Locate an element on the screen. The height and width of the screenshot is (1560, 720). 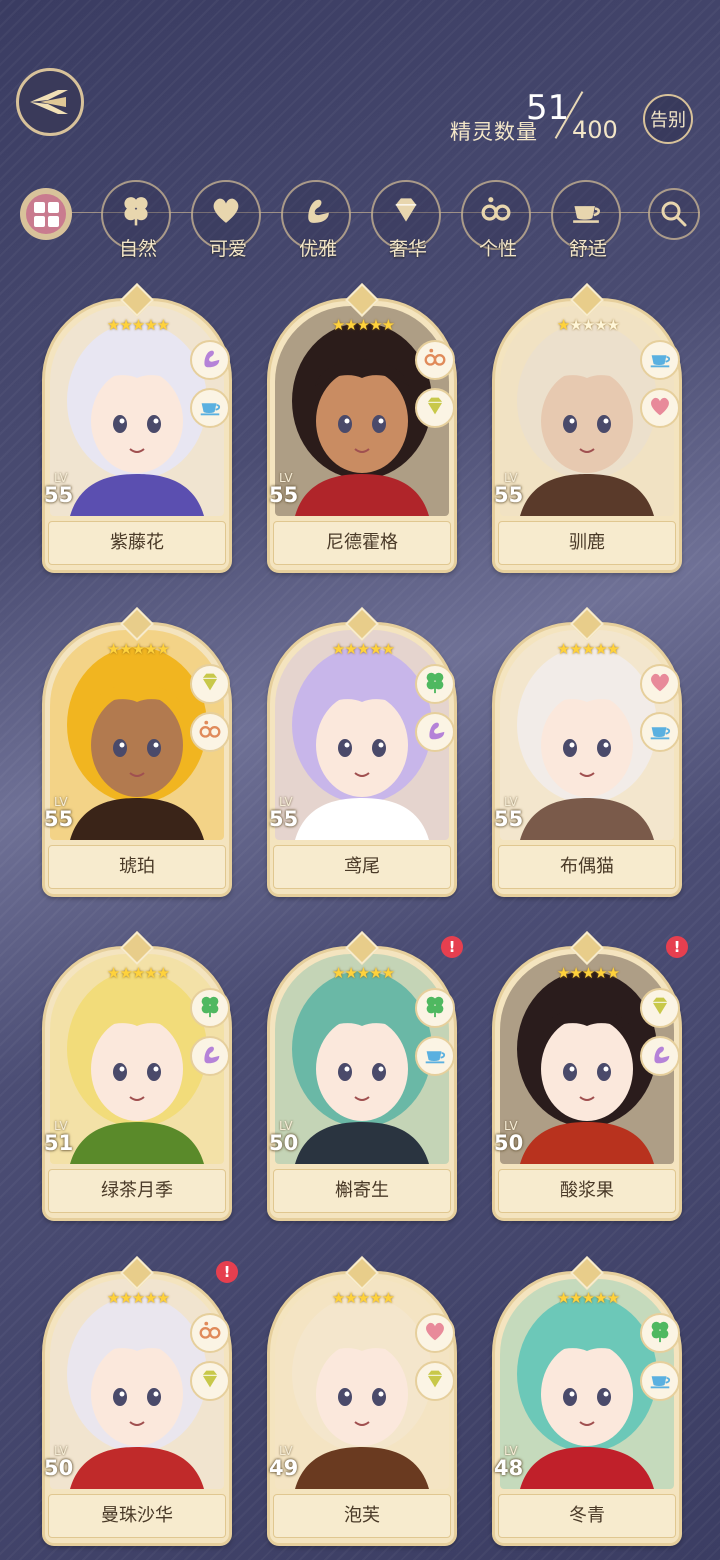
spirit-card: ★★★★★ LV 51 绿茶月季 is located at coordinates (137, 1076).